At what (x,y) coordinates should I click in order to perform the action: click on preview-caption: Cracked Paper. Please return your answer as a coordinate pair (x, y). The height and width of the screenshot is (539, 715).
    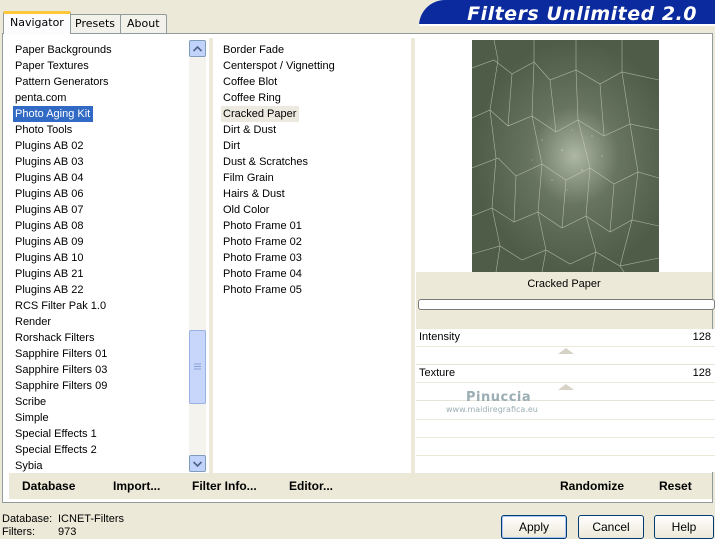
    Looking at the image, I should click on (564, 284).